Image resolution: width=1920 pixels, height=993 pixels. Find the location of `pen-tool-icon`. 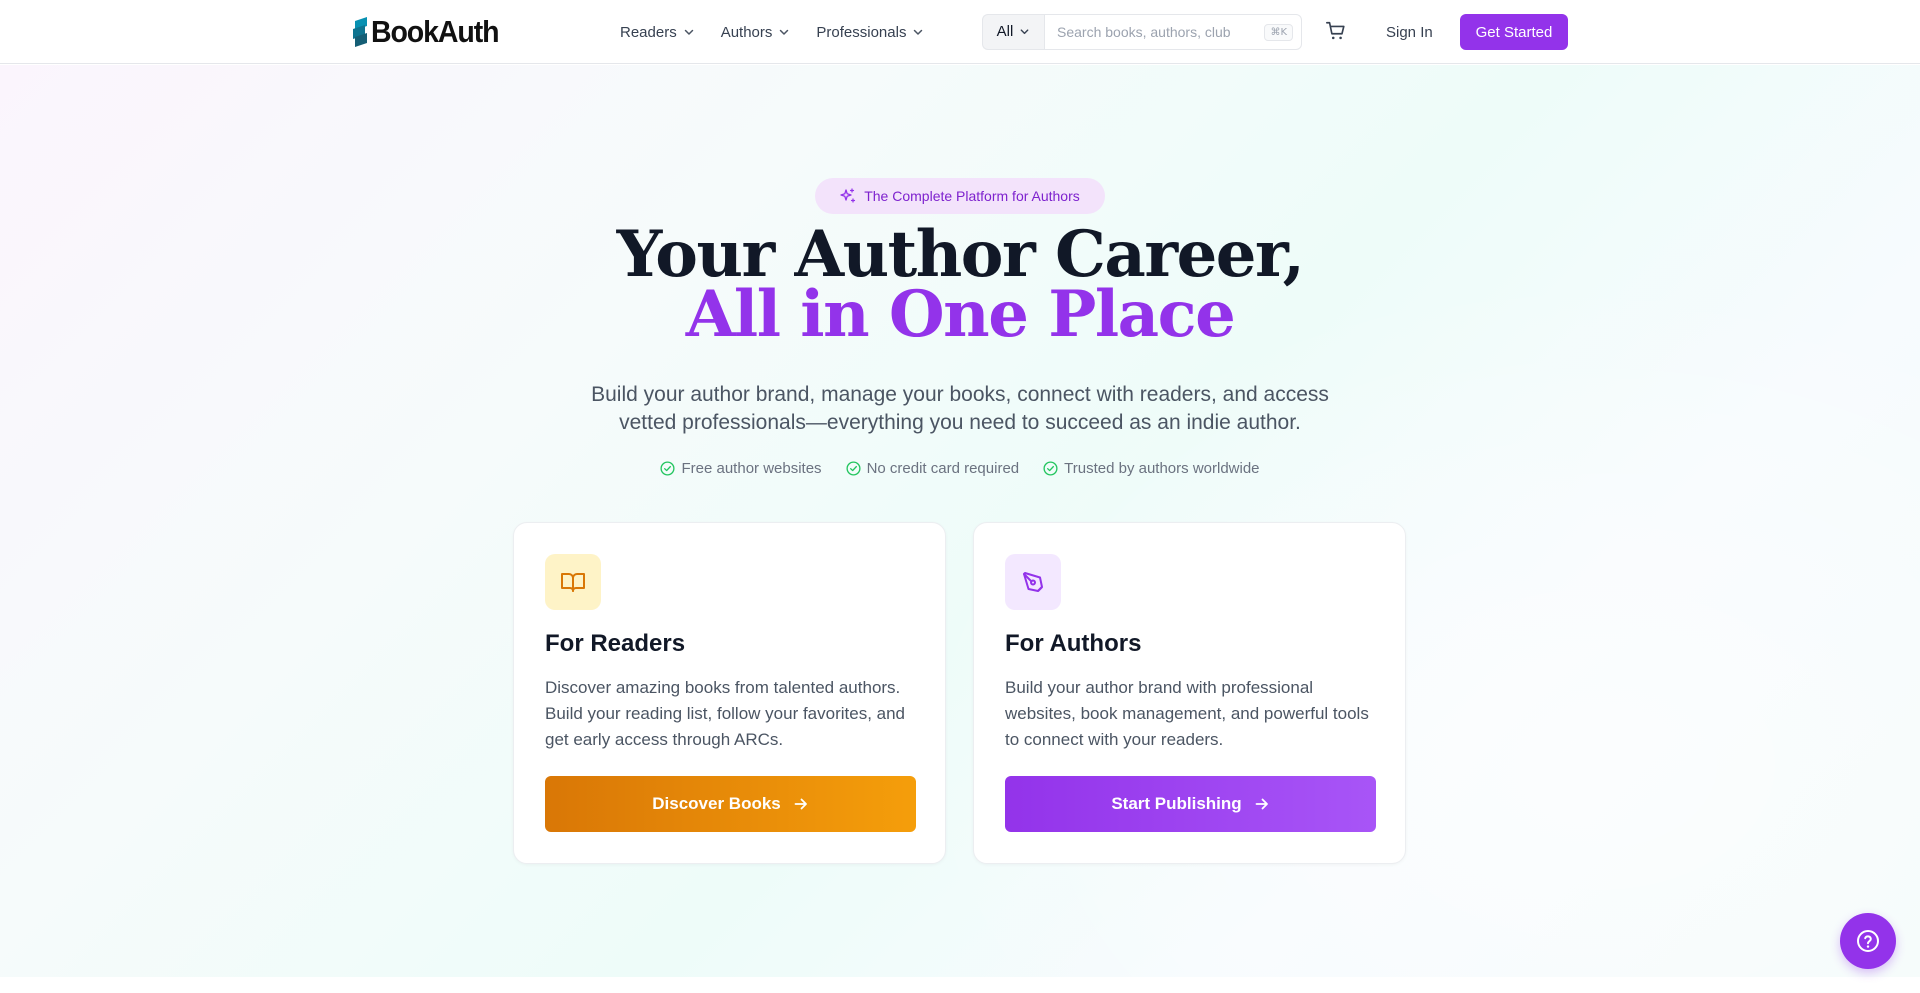

pen-tool-icon is located at coordinates (1033, 582).